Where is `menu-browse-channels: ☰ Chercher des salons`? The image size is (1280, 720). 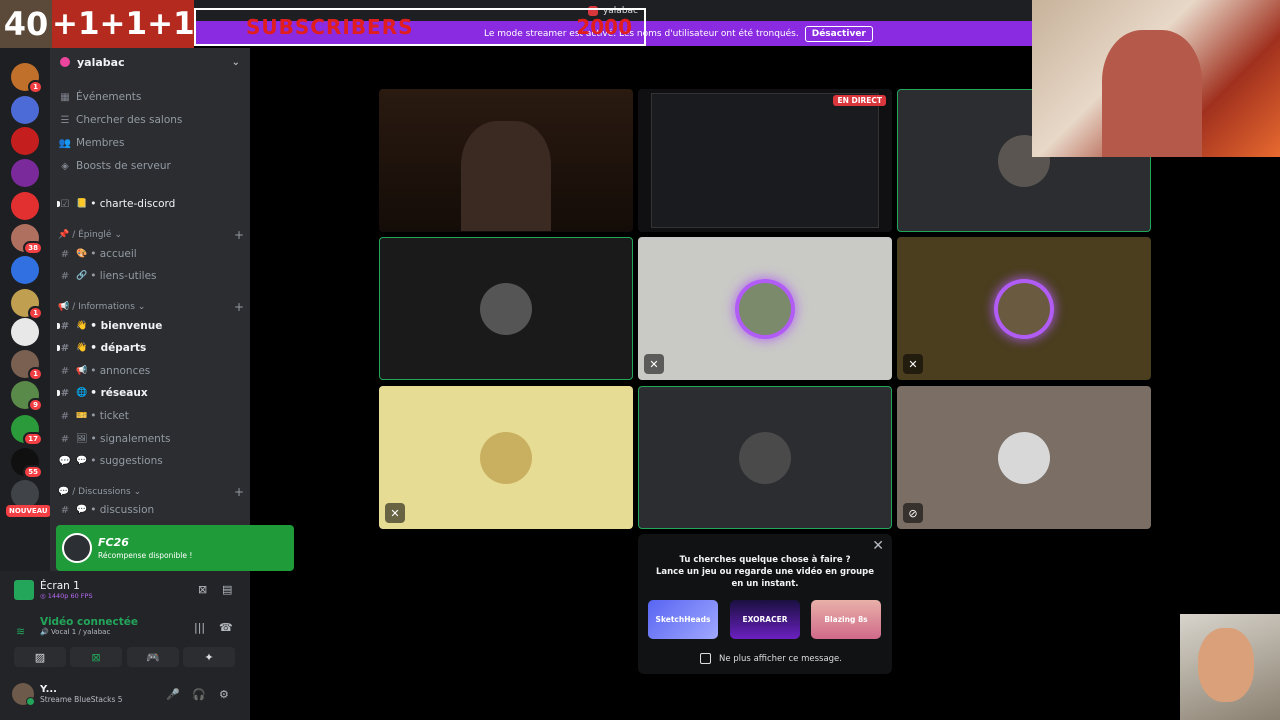
menu-browse-channels: ☰ Chercher des salons is located at coordinates (151, 120).